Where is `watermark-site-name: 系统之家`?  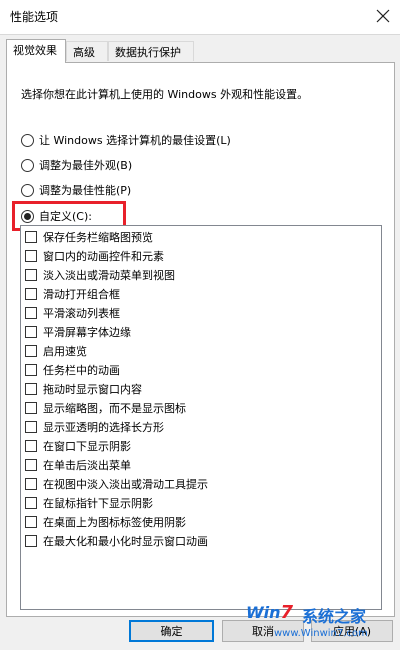
watermark-site-name: 系统之家 is located at coordinates (334, 616).